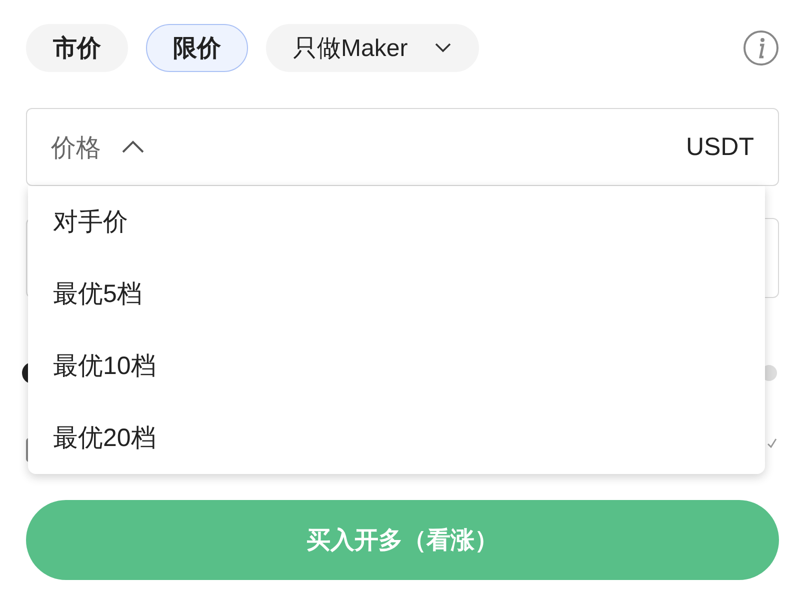 The image size is (796, 592). What do you see at coordinates (443, 48) in the screenshot?
I see `caret-down-icon` at bounding box center [443, 48].